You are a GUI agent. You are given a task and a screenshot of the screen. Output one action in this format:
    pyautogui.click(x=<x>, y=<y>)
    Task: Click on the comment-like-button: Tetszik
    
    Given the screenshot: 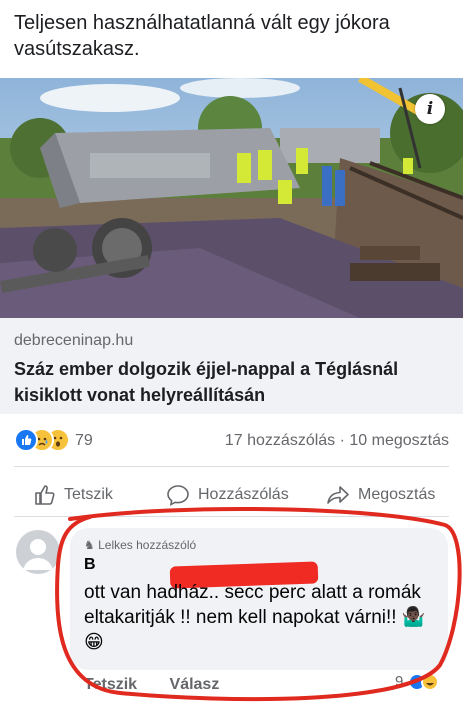 What is the action you would take?
    pyautogui.click(x=110, y=684)
    